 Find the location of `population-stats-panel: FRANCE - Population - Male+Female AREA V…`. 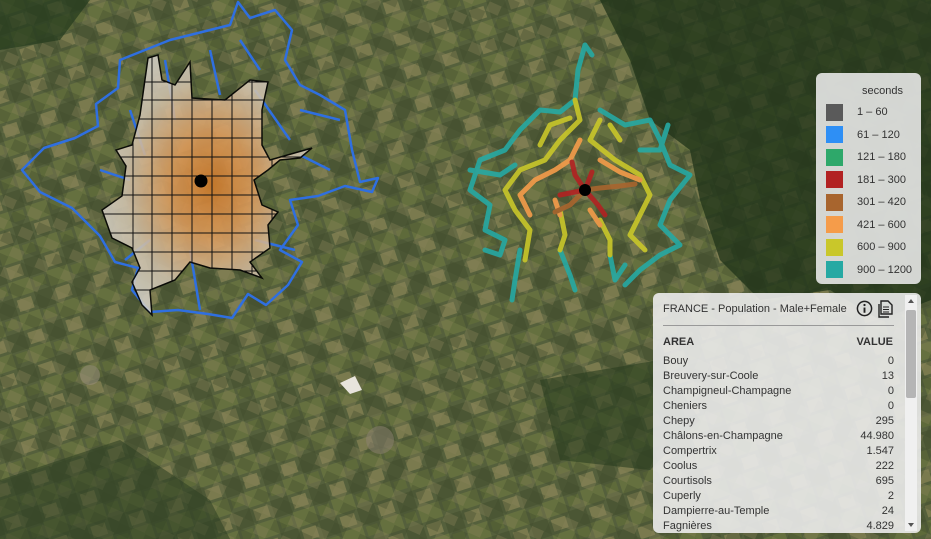

population-stats-panel: FRANCE - Population - Male+Female AREA V… is located at coordinates (787, 413).